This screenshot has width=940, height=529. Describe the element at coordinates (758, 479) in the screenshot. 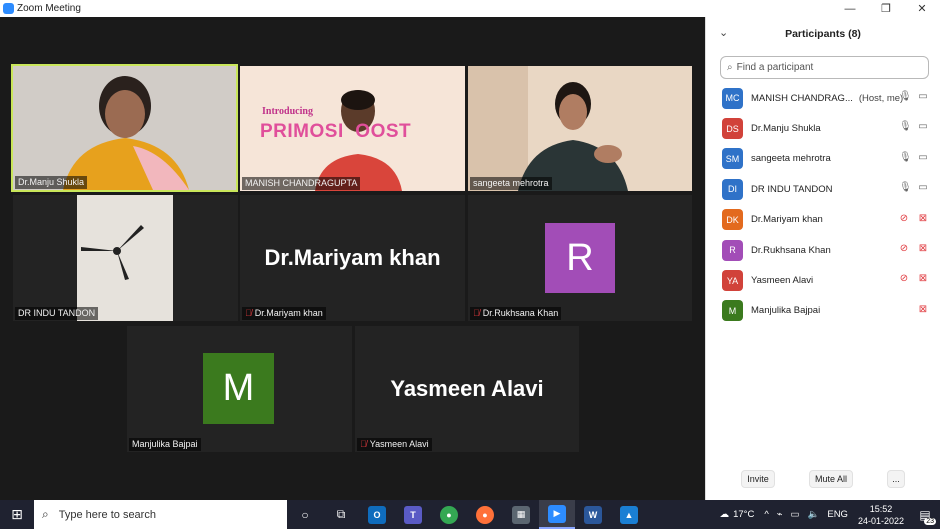

I see `invite-button: Invite` at that location.